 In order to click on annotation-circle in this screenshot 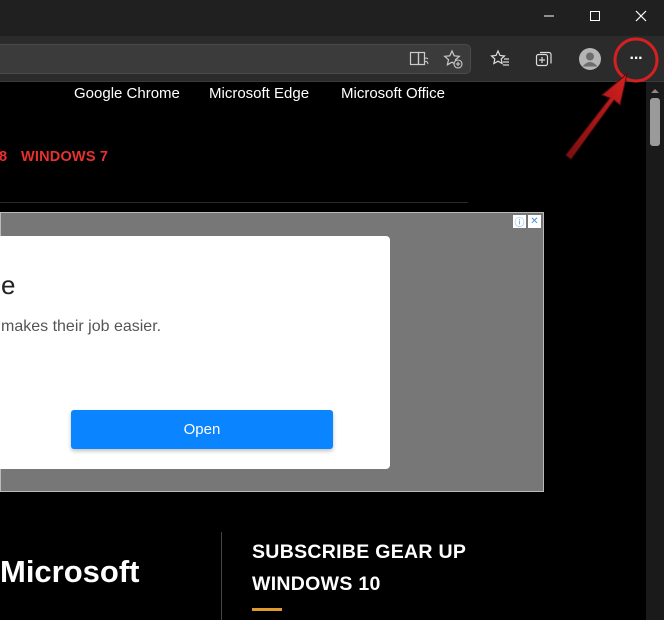, I will do `click(636, 60)`.